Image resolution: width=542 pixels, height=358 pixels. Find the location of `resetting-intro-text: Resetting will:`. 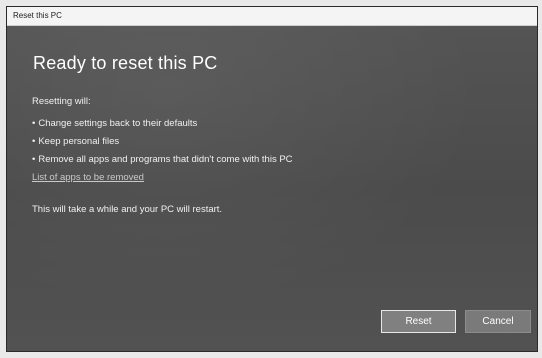

resetting-intro-text: Resetting will: is located at coordinates (61, 101).